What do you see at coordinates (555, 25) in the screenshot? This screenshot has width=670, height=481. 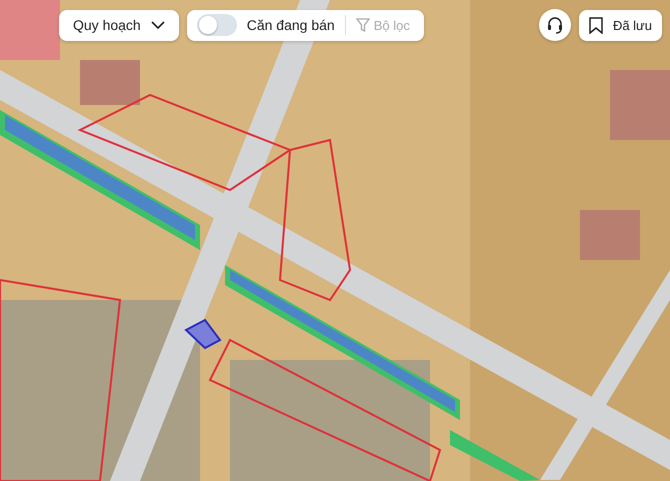 I see `headset-icon` at bounding box center [555, 25].